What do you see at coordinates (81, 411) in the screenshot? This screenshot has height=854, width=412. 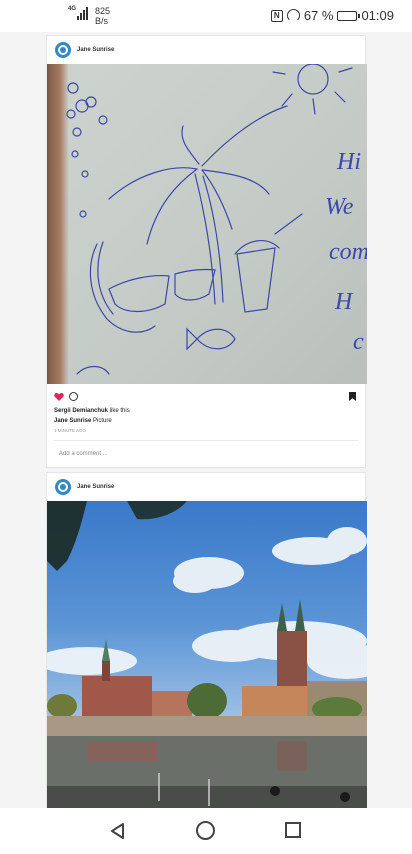 I see `liker-name: Sergii Demianchuk` at bounding box center [81, 411].